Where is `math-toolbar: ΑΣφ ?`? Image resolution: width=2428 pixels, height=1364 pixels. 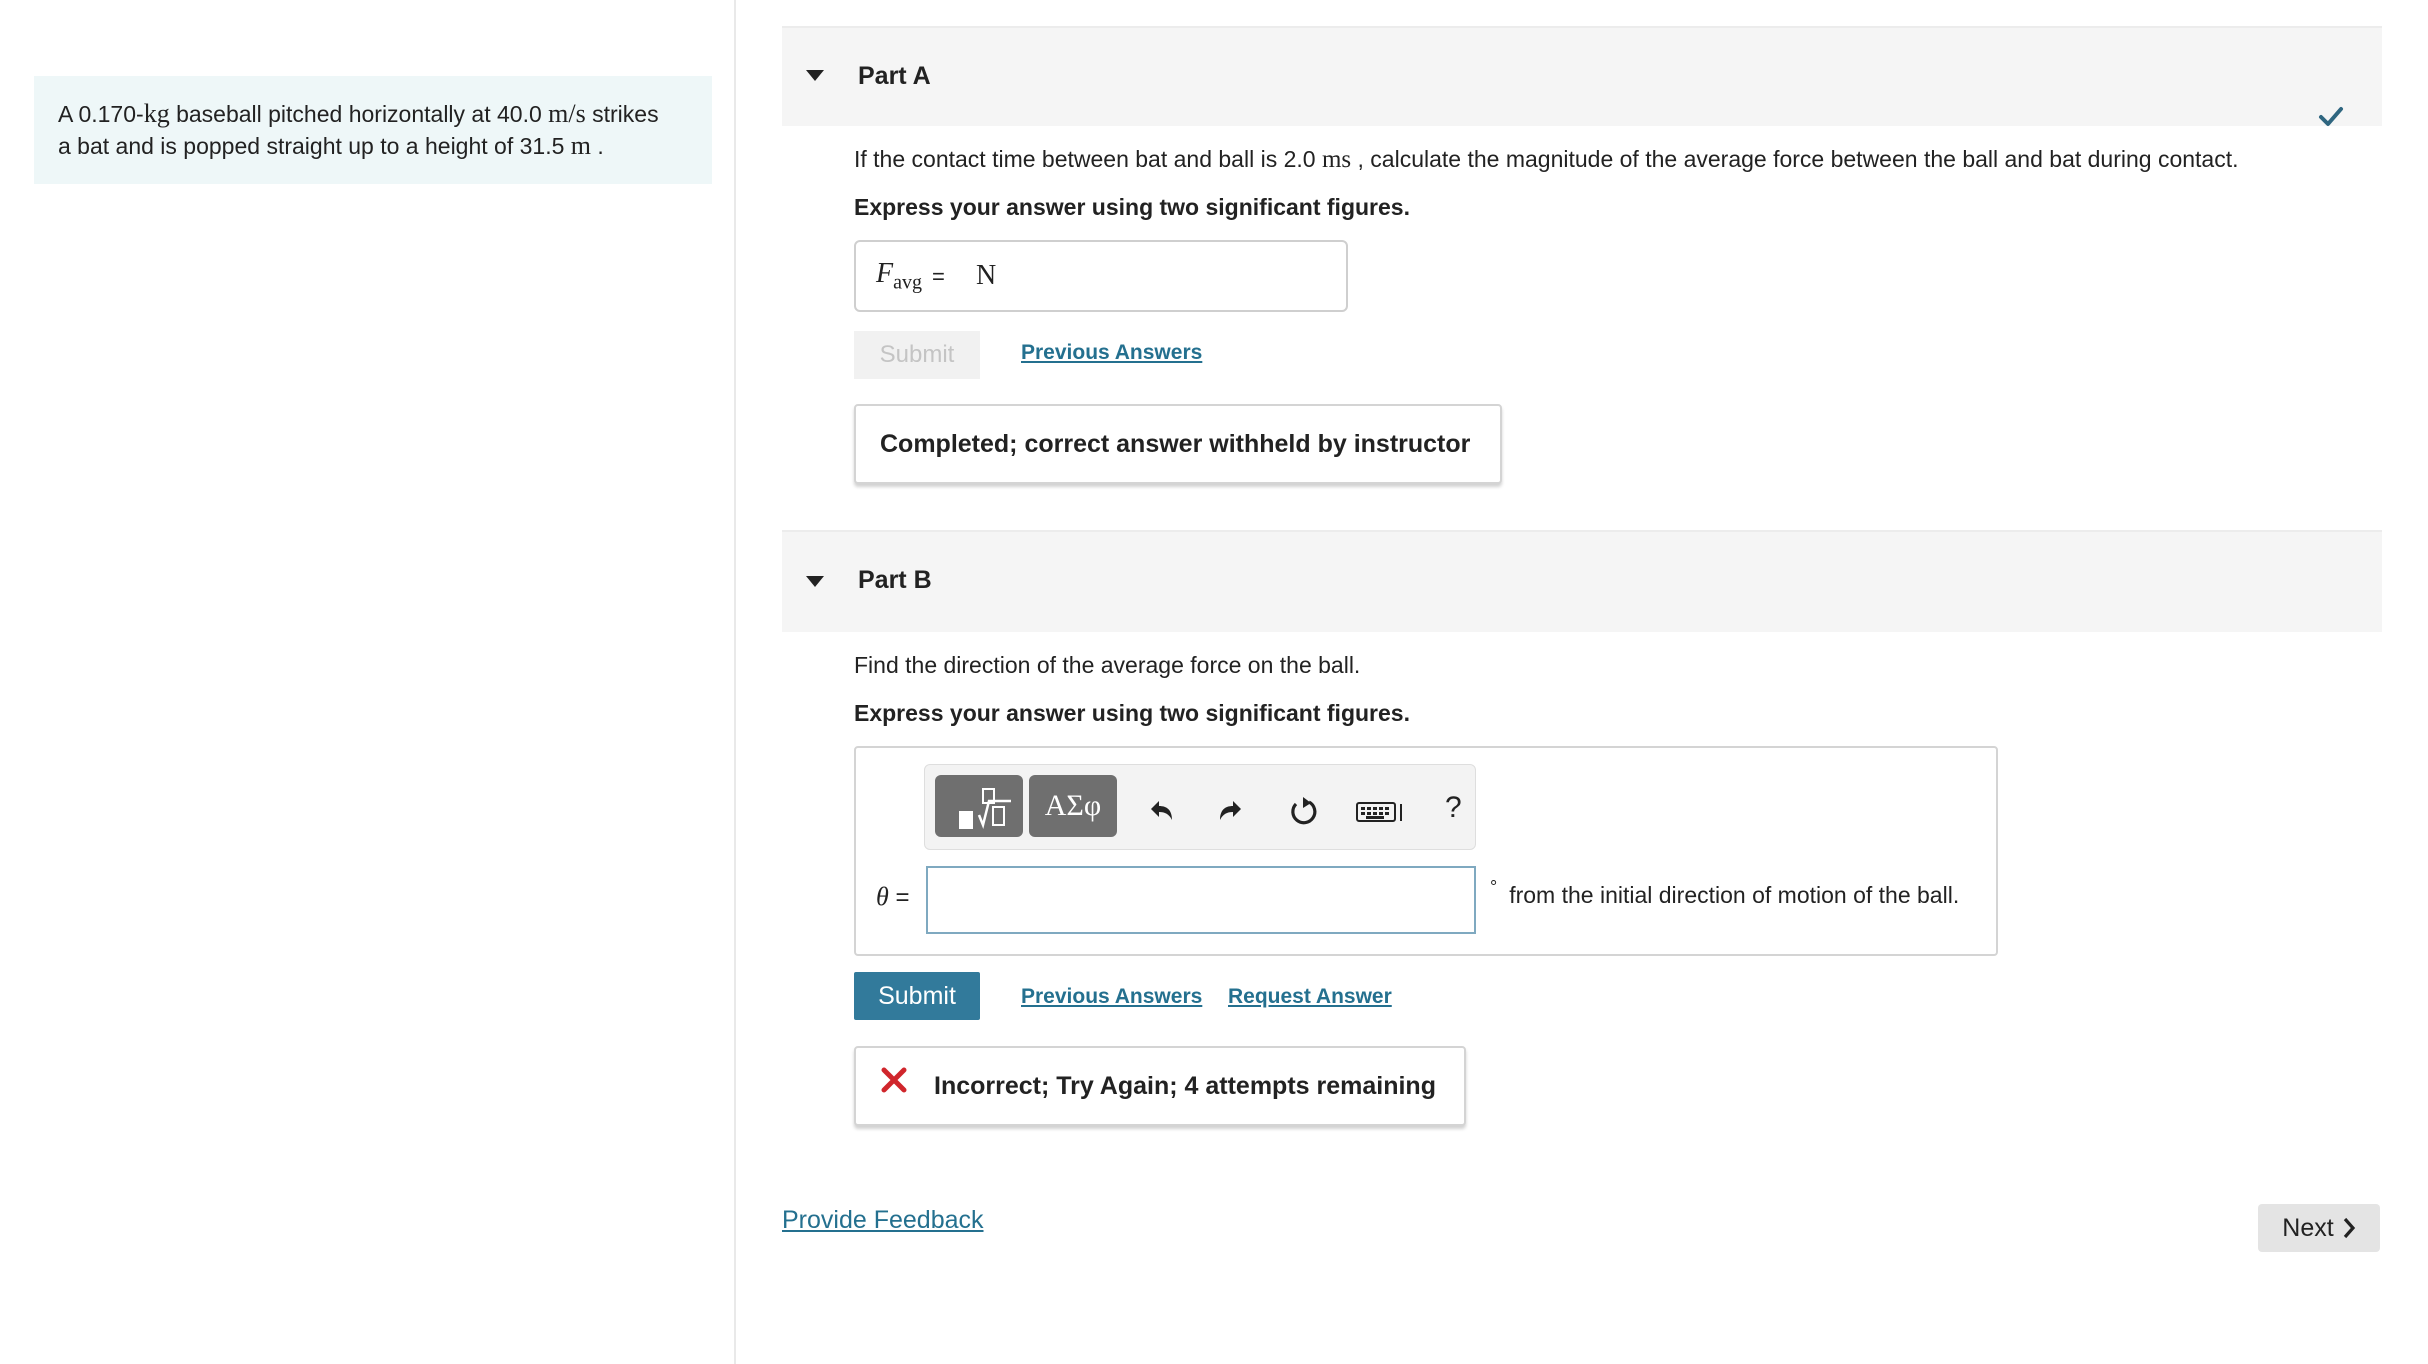 math-toolbar: ΑΣφ ? is located at coordinates (1200, 807).